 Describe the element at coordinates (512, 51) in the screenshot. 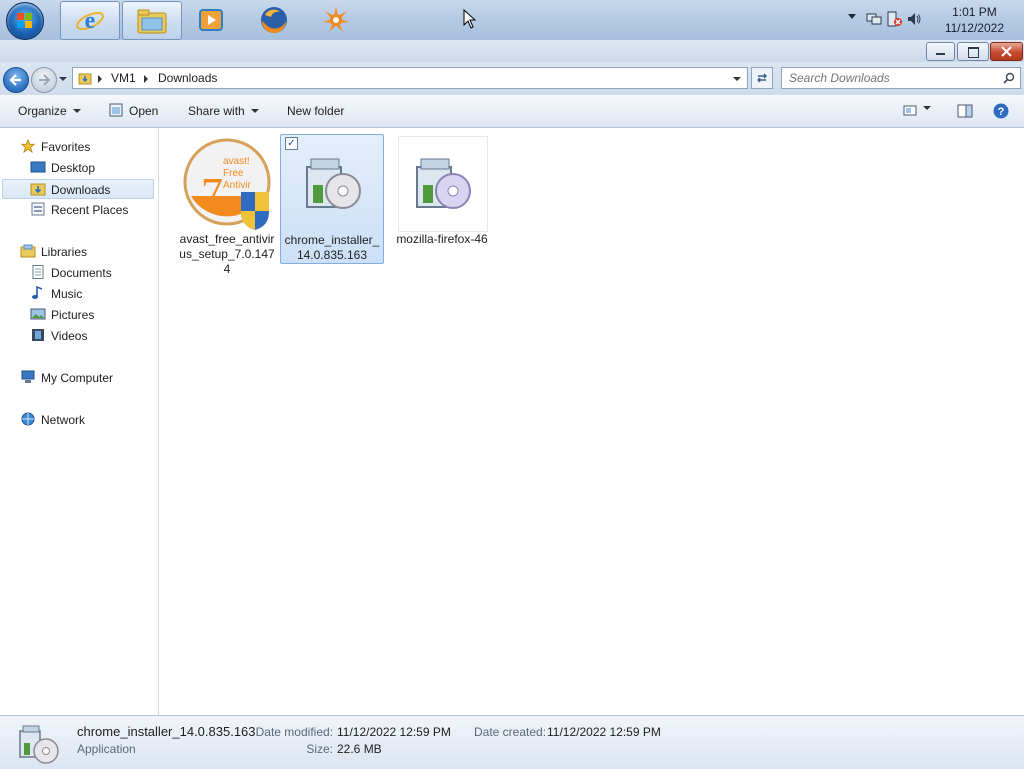

I see `window-titlebar` at that location.